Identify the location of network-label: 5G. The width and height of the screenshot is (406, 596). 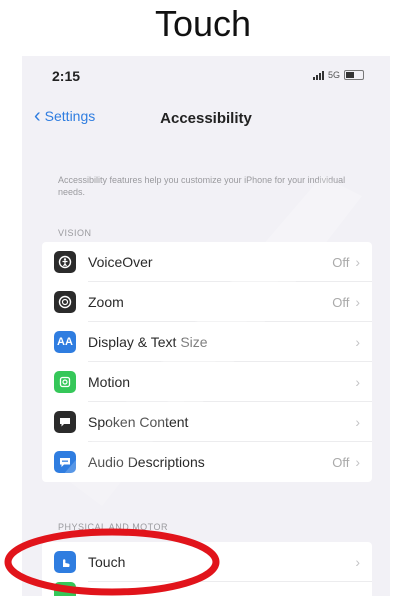
(333, 75).